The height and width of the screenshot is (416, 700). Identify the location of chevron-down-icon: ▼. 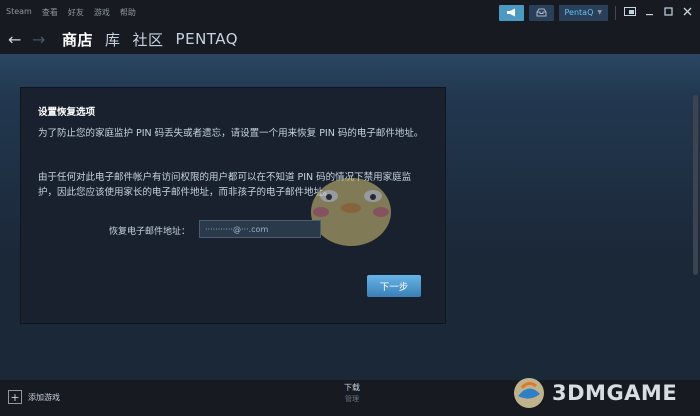
(599, 12).